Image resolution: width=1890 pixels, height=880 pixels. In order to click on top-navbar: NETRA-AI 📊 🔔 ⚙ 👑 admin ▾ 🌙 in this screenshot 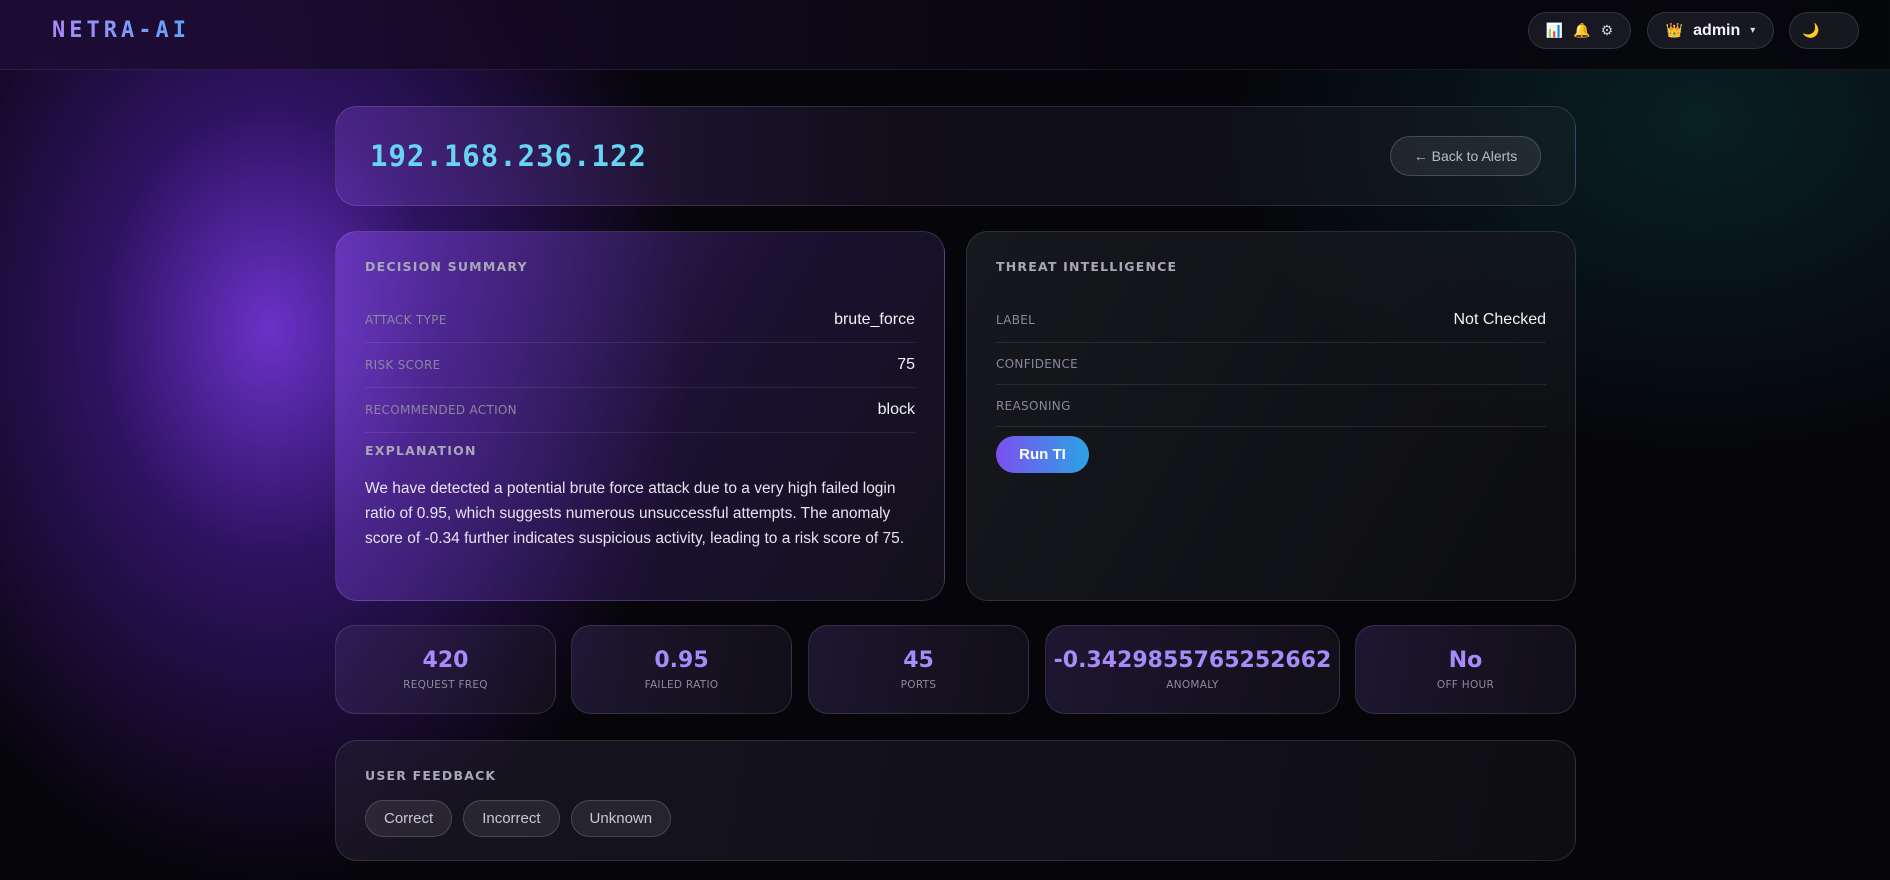, I will do `click(945, 35)`.